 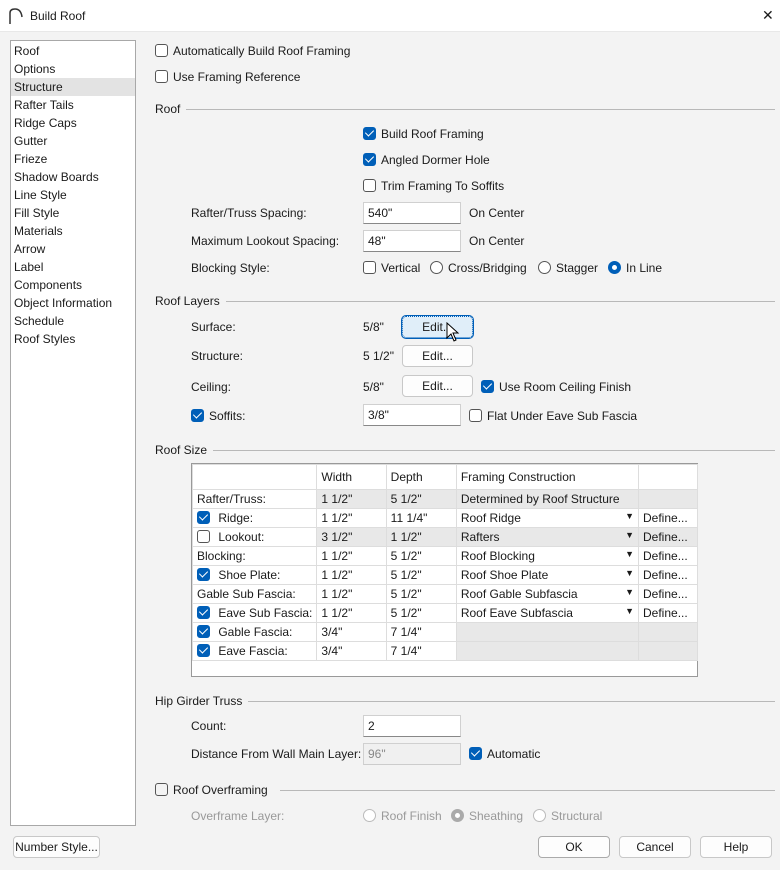 I want to click on build-roof-framing-checkbox: Build Roof Framing, so click(x=423, y=134).